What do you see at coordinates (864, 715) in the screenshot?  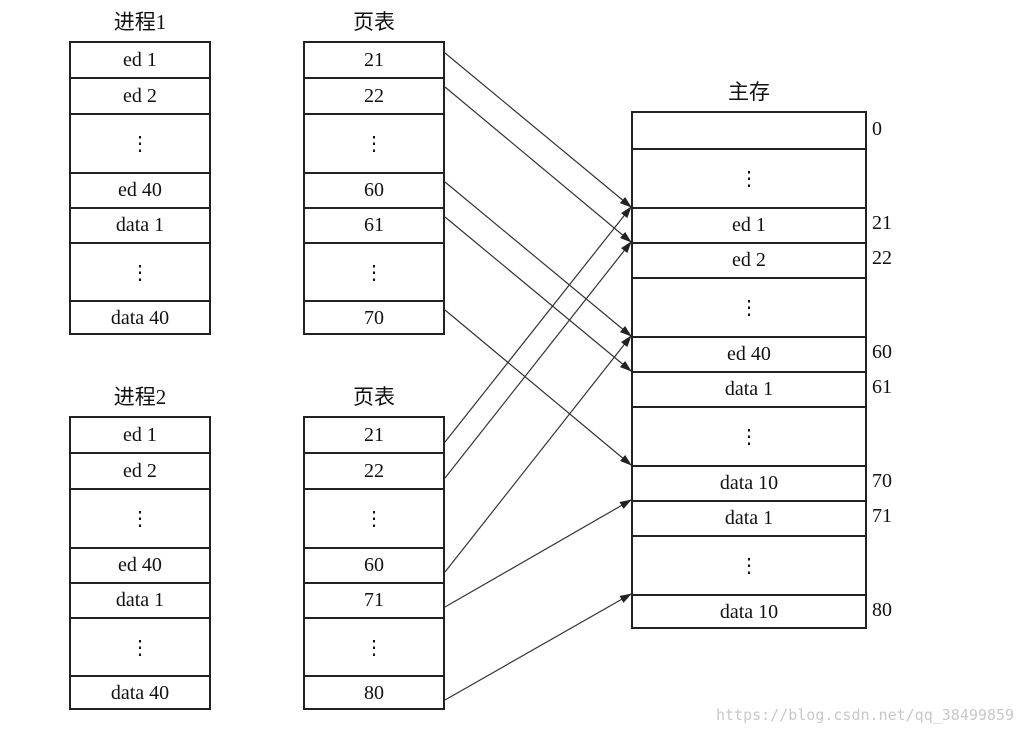 I see `watermark: https://blog.csdn.net/qq_38499859` at bounding box center [864, 715].